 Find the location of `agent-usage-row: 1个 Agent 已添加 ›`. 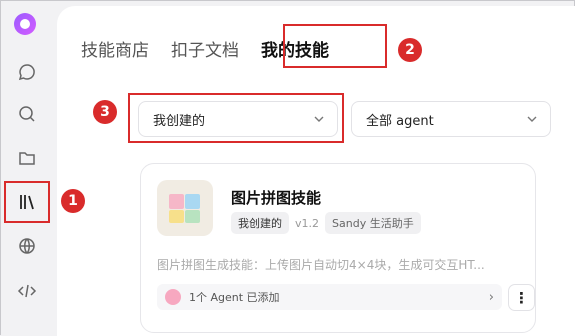

agent-usage-row: 1个 Agent 已添加 › is located at coordinates (329, 297).